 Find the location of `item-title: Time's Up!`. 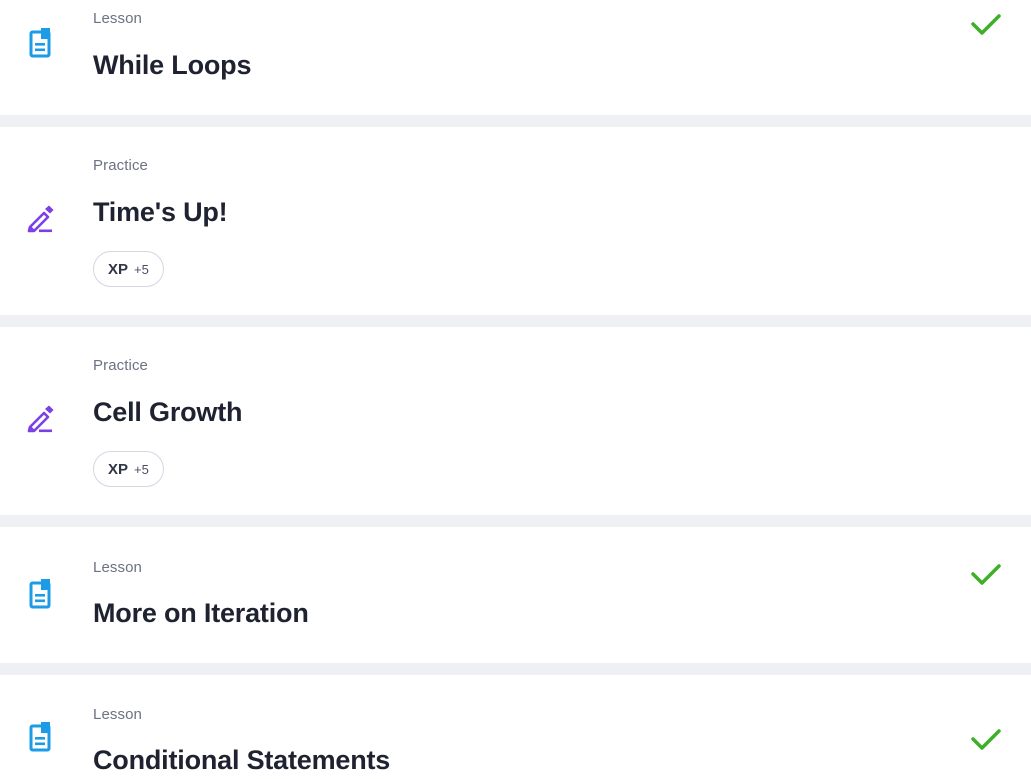

item-title: Time's Up! is located at coordinates (160, 212).